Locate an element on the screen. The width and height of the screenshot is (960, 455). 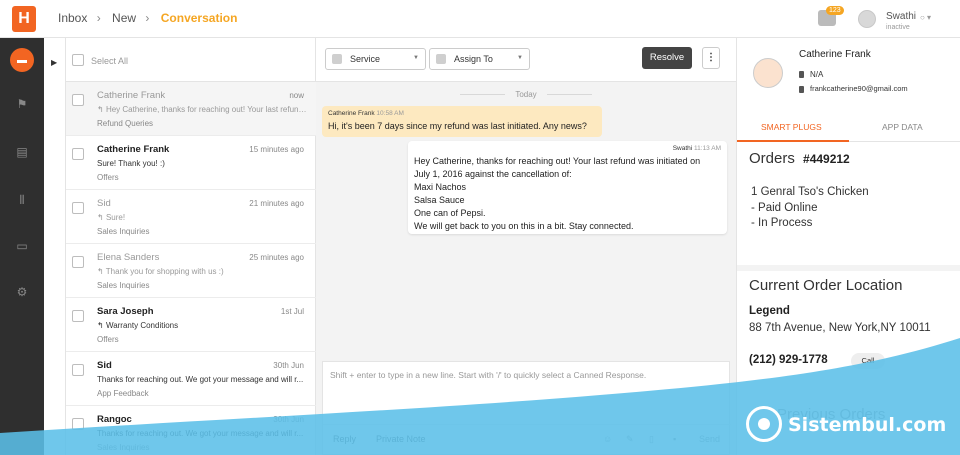
assign-dropdown: Assign To ▼ is located at coordinates (479, 59).